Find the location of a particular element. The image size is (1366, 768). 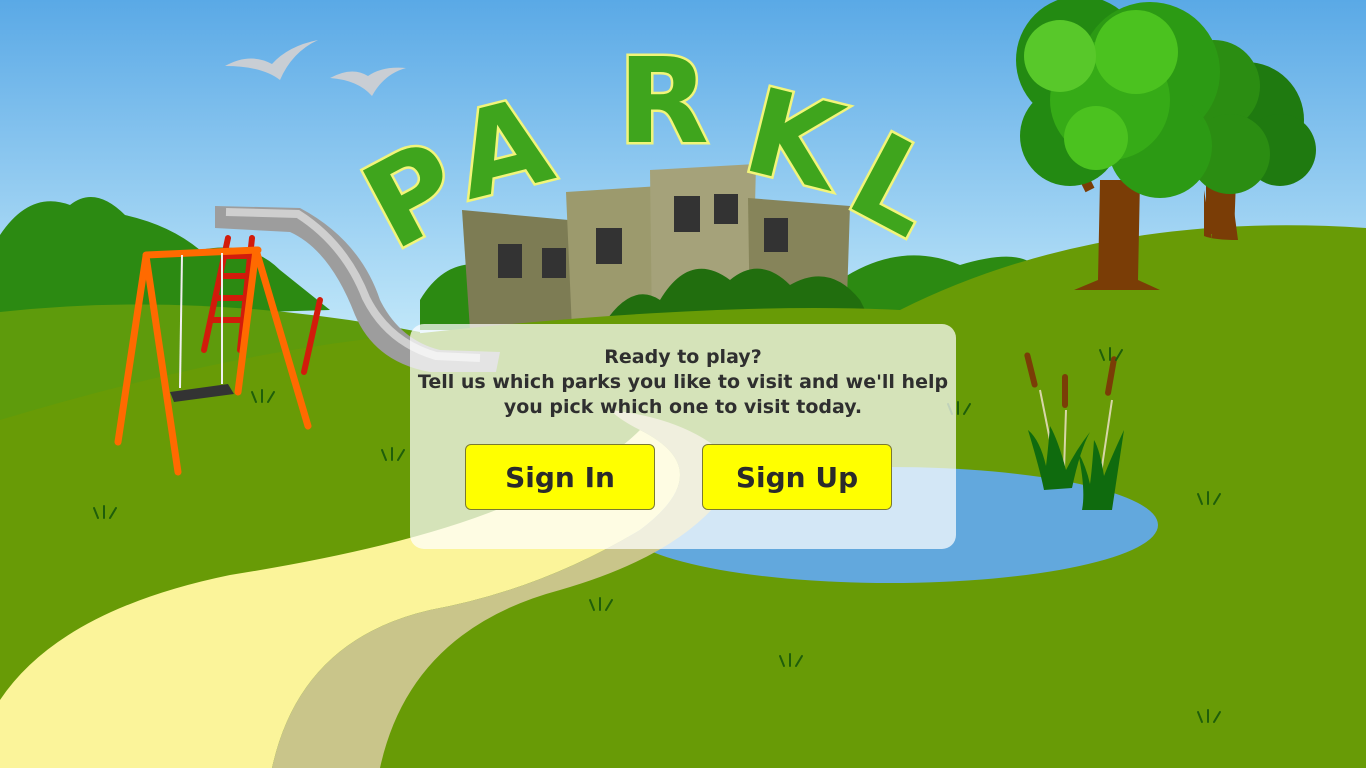

sign-up-button: Sign Up is located at coordinates (797, 477).